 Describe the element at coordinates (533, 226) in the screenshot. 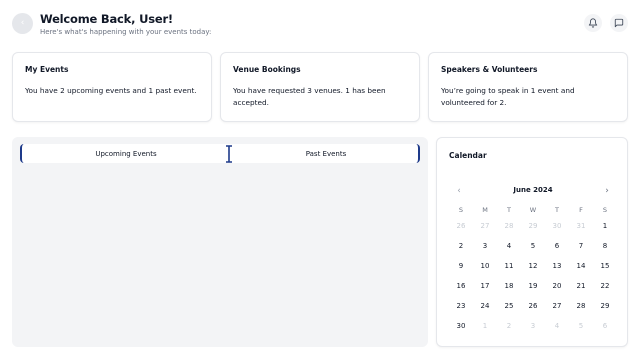

I see `calendar-day-outside-month: 29` at that location.